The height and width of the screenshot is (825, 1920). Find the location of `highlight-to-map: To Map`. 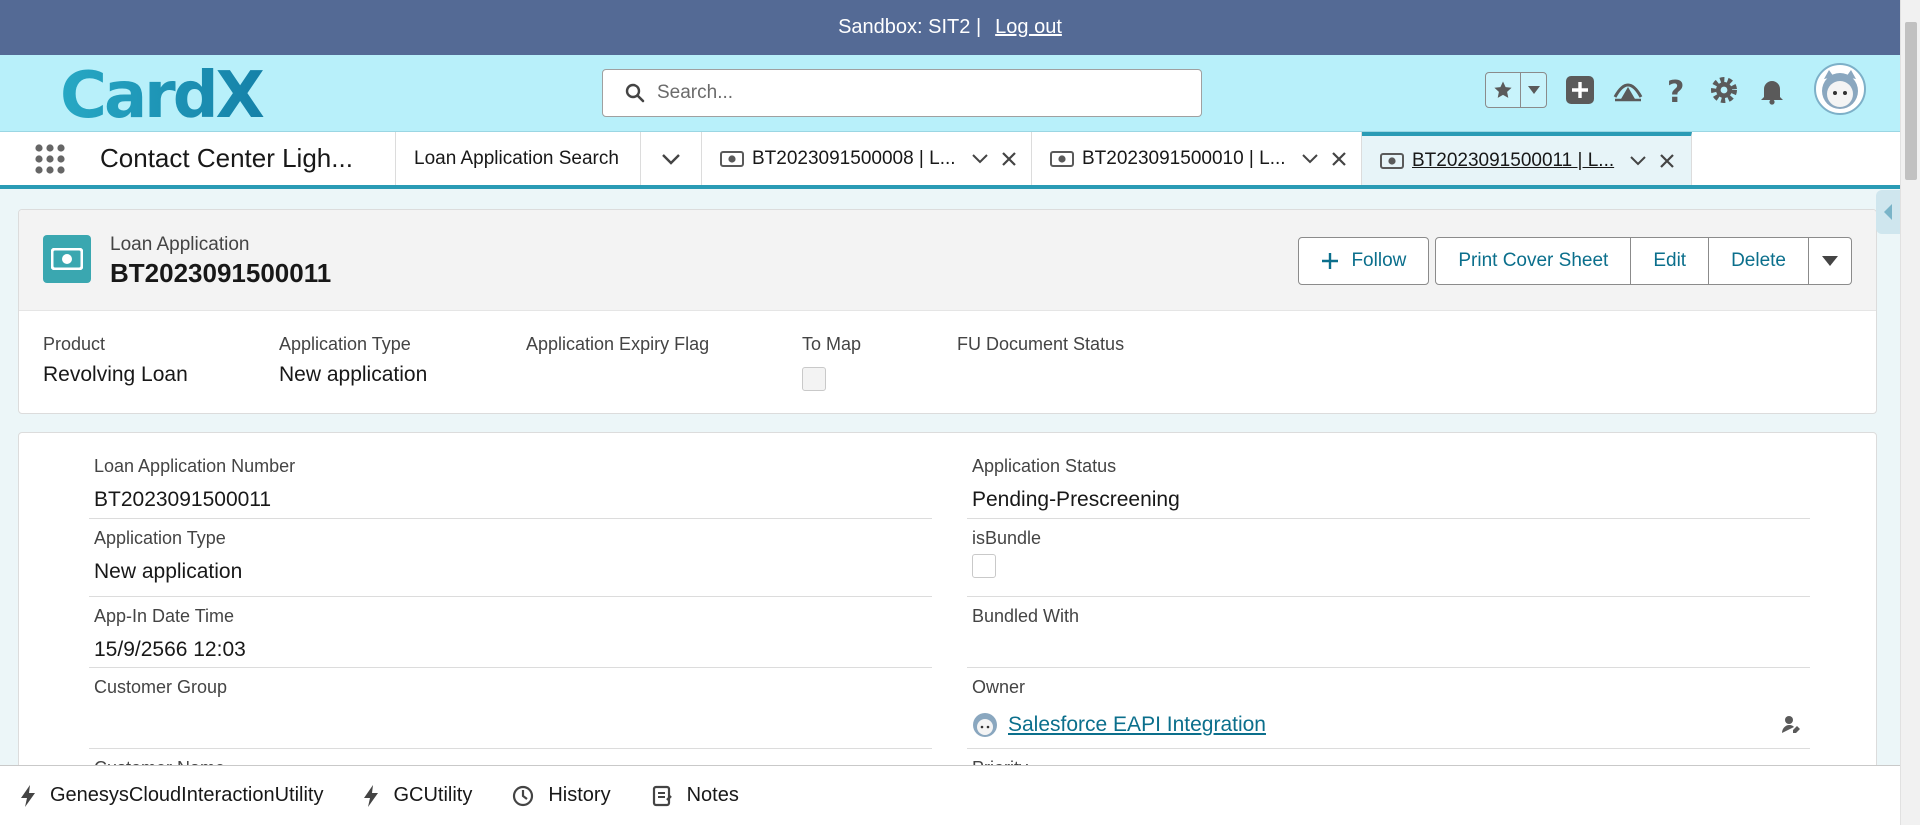

highlight-to-map: To Map is located at coordinates (879, 362).